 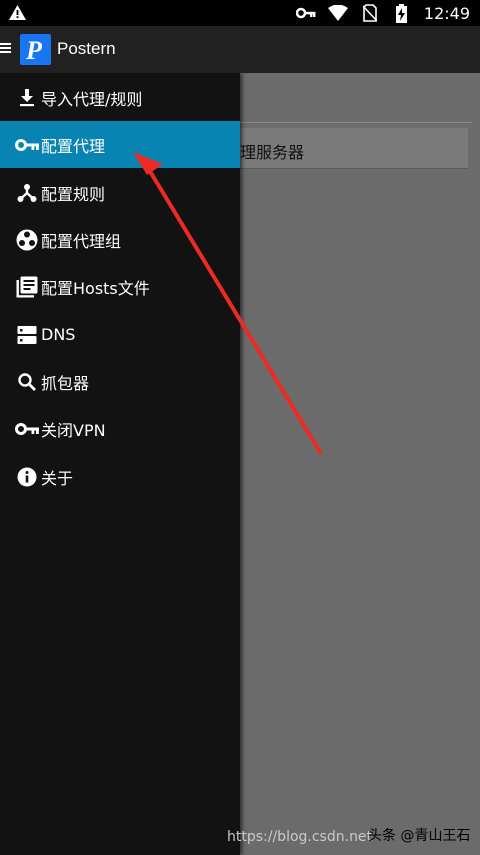 What do you see at coordinates (356, 122) in the screenshot?
I see `divider` at bounding box center [356, 122].